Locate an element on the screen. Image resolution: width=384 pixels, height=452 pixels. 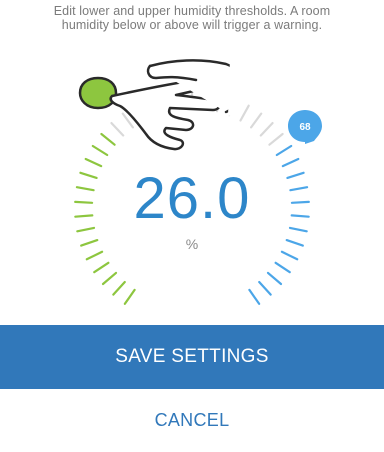
upper-threshold-handle: 68 is located at coordinates (305, 127).